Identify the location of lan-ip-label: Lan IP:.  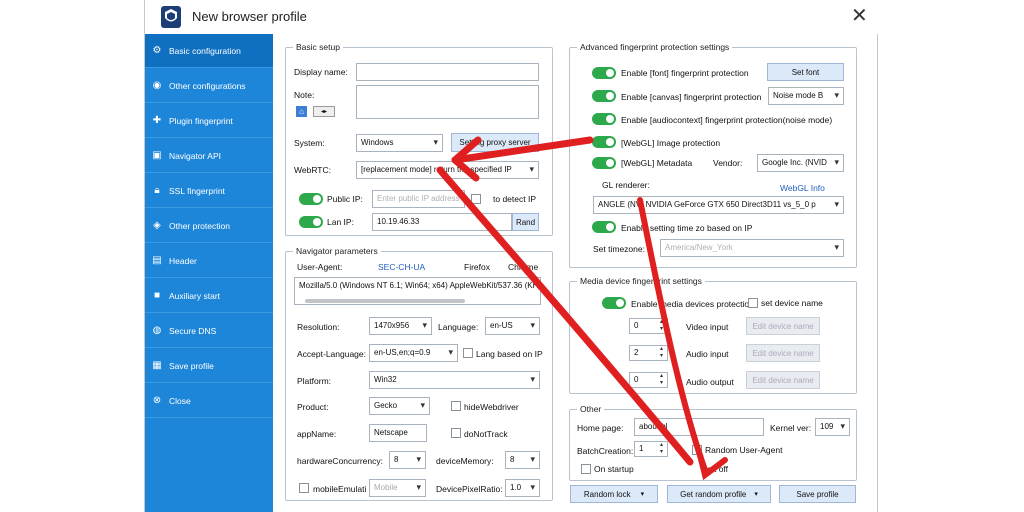
(340, 222).